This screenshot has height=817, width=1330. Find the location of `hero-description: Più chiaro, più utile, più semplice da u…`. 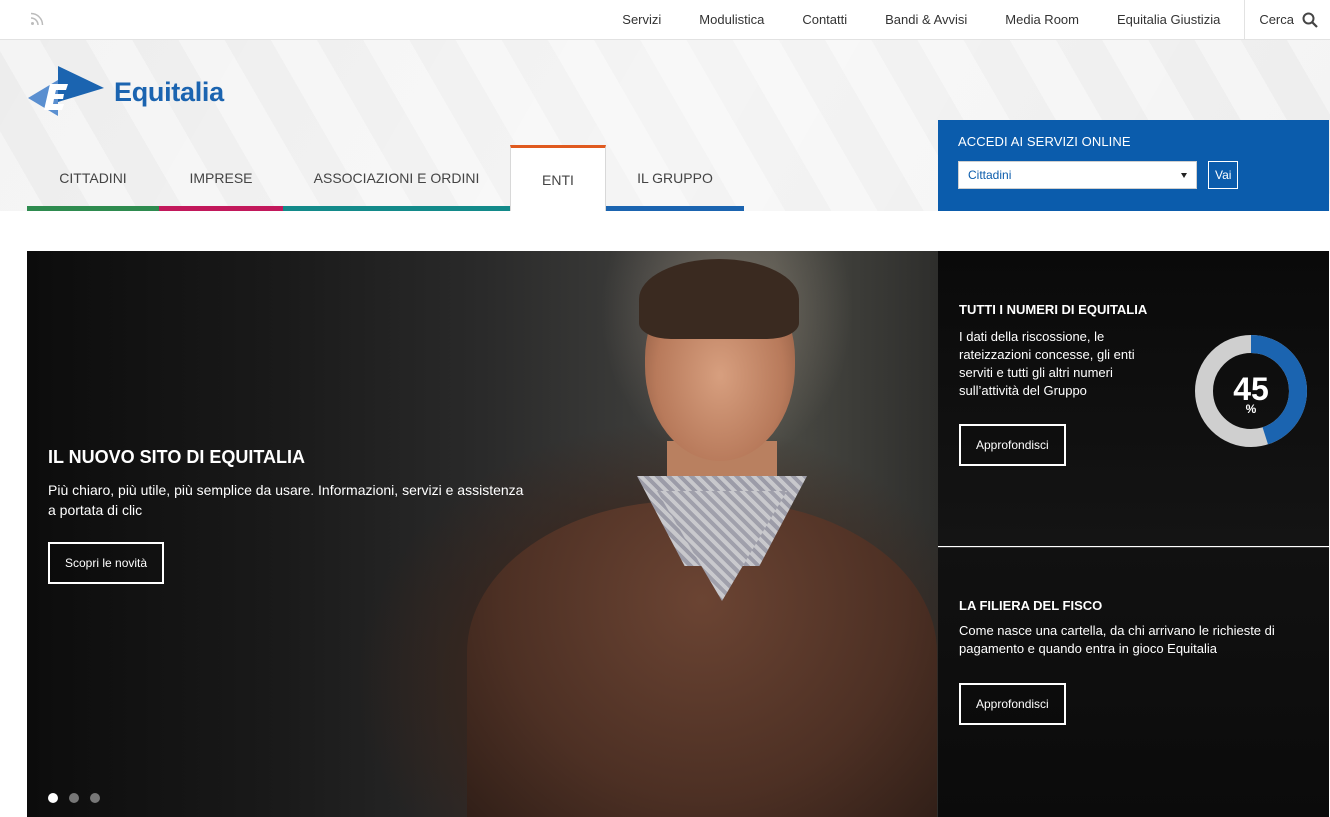

hero-description: Più chiaro, più utile, più semplice da u… is located at coordinates (286, 500).